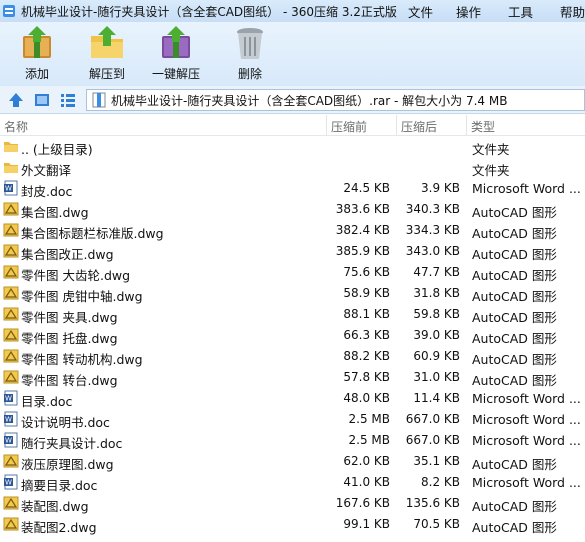 The height and width of the screenshot is (542, 585). I want to click on file-row: 零件图 转台.dwg 57.8 KB 31.0 KB AutoCAD 图形, so click(292, 377).